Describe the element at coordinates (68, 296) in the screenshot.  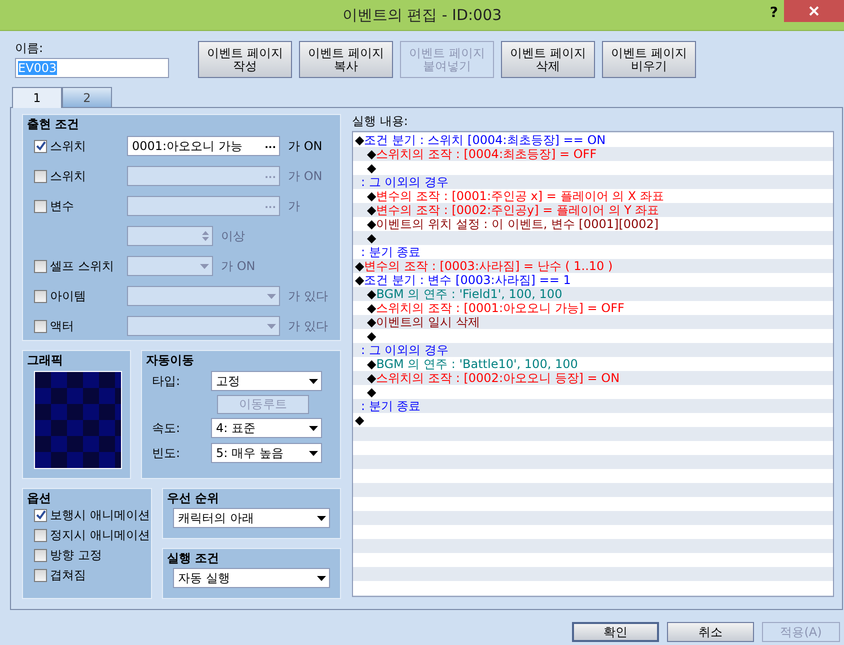
I see `checkbox-label: 아이템` at that location.